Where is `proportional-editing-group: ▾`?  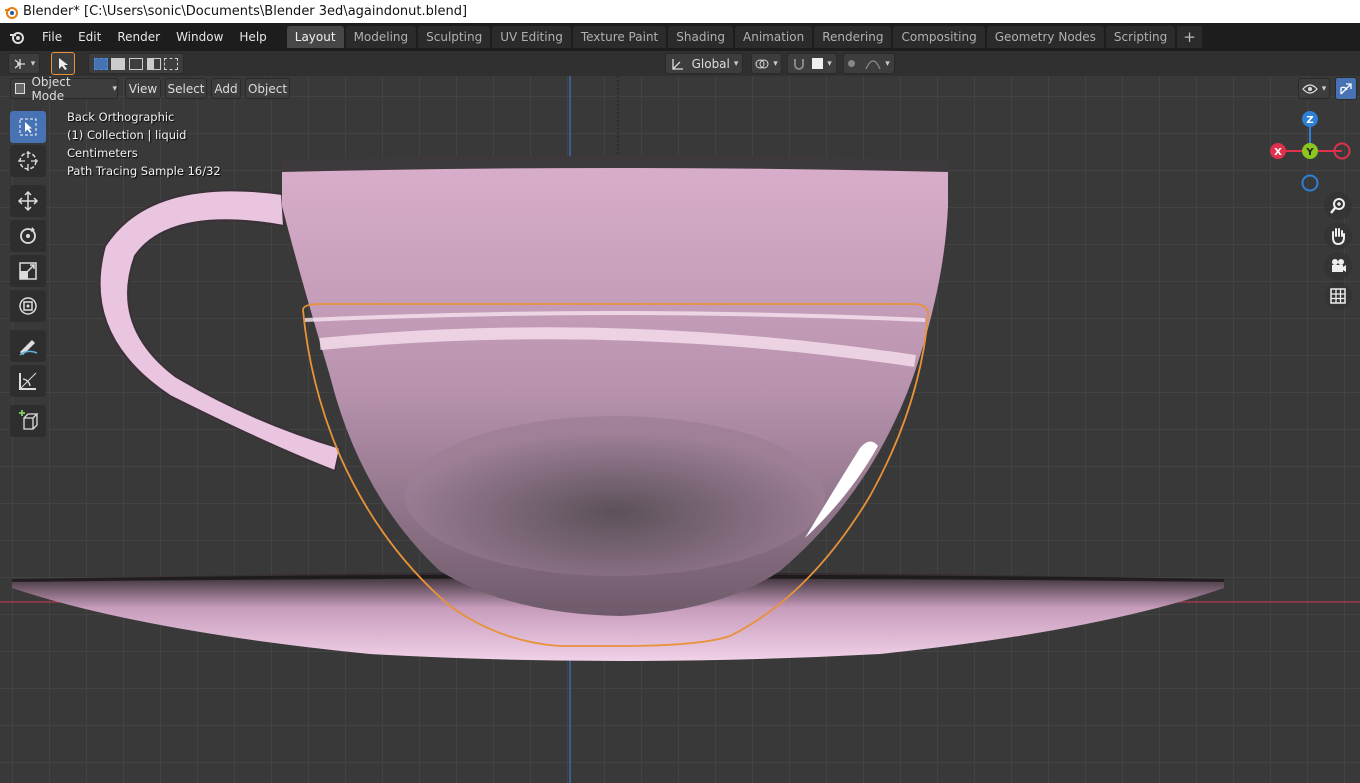
proportional-editing-group: ▾ is located at coordinates (869, 63).